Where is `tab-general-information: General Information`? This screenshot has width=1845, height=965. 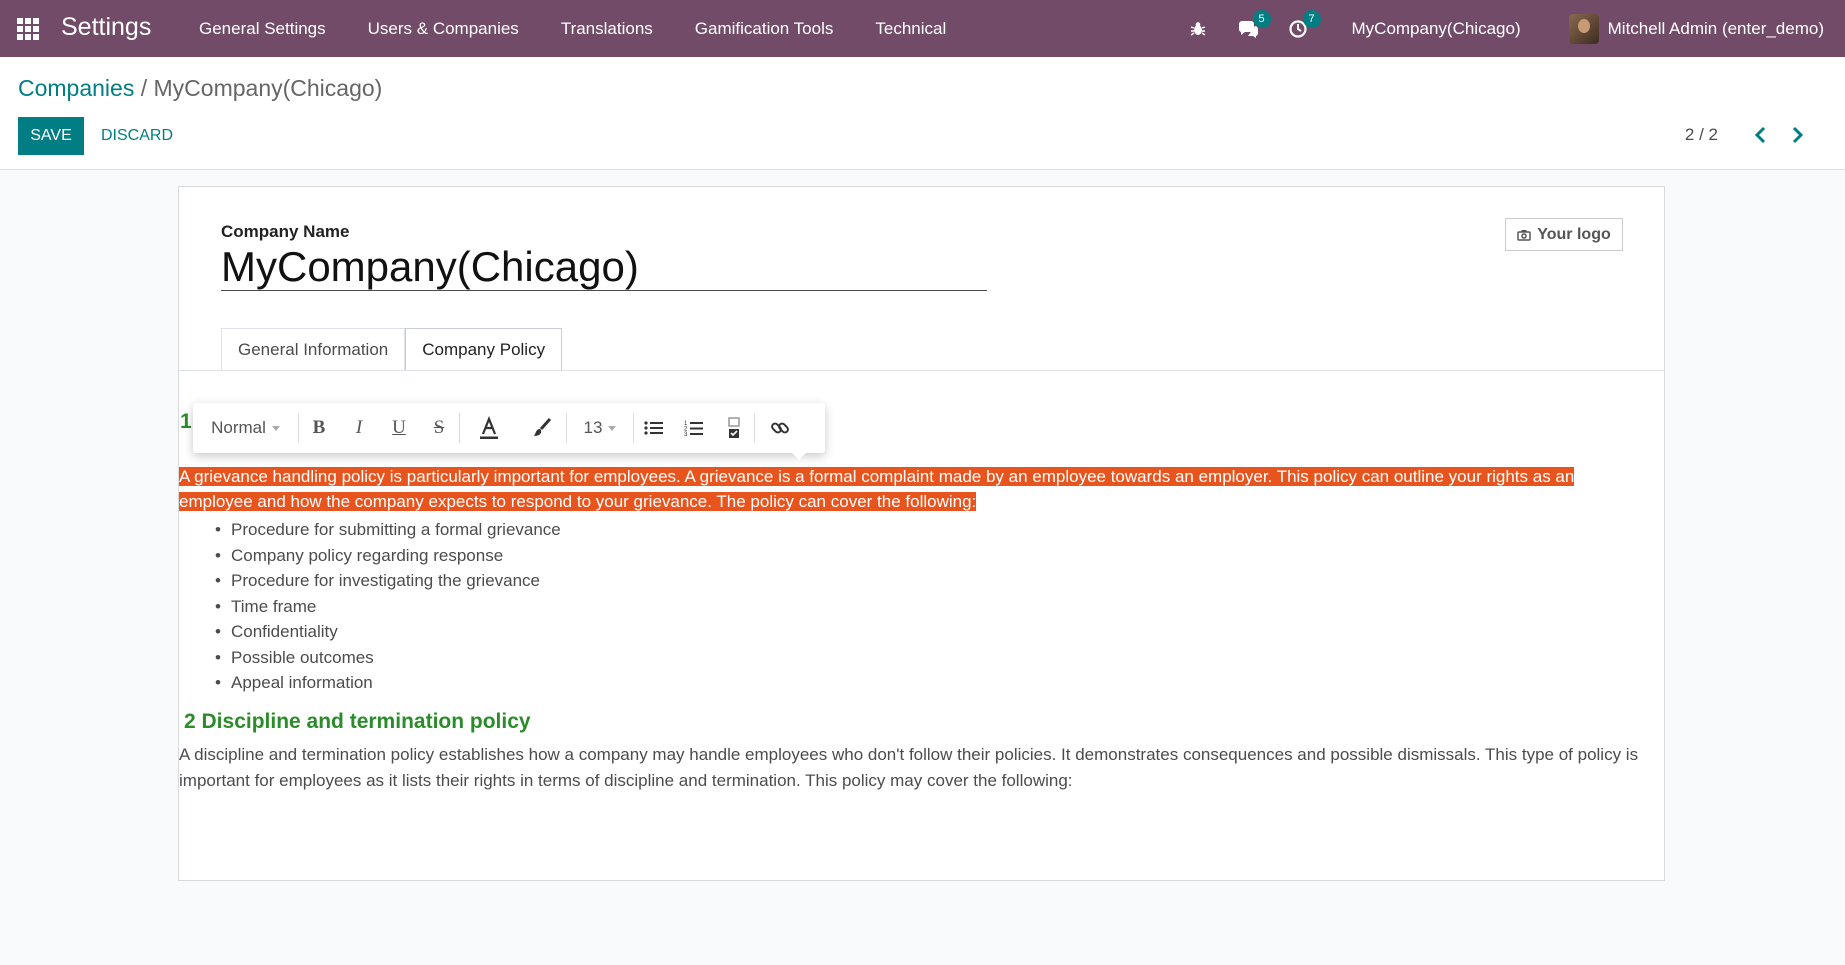 tab-general-information: General Information is located at coordinates (313, 349).